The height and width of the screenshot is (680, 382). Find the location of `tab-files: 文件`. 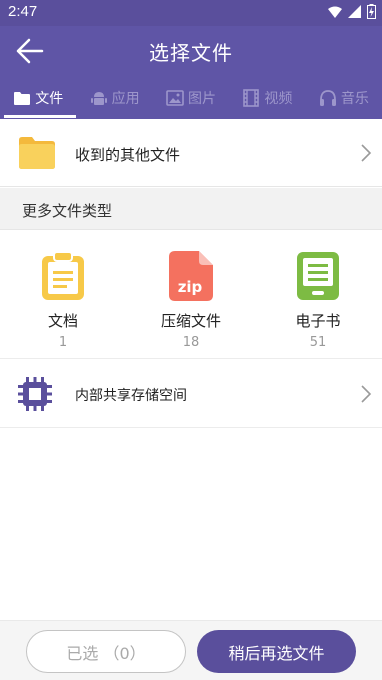

tab-files: 文件 is located at coordinates (38, 97).